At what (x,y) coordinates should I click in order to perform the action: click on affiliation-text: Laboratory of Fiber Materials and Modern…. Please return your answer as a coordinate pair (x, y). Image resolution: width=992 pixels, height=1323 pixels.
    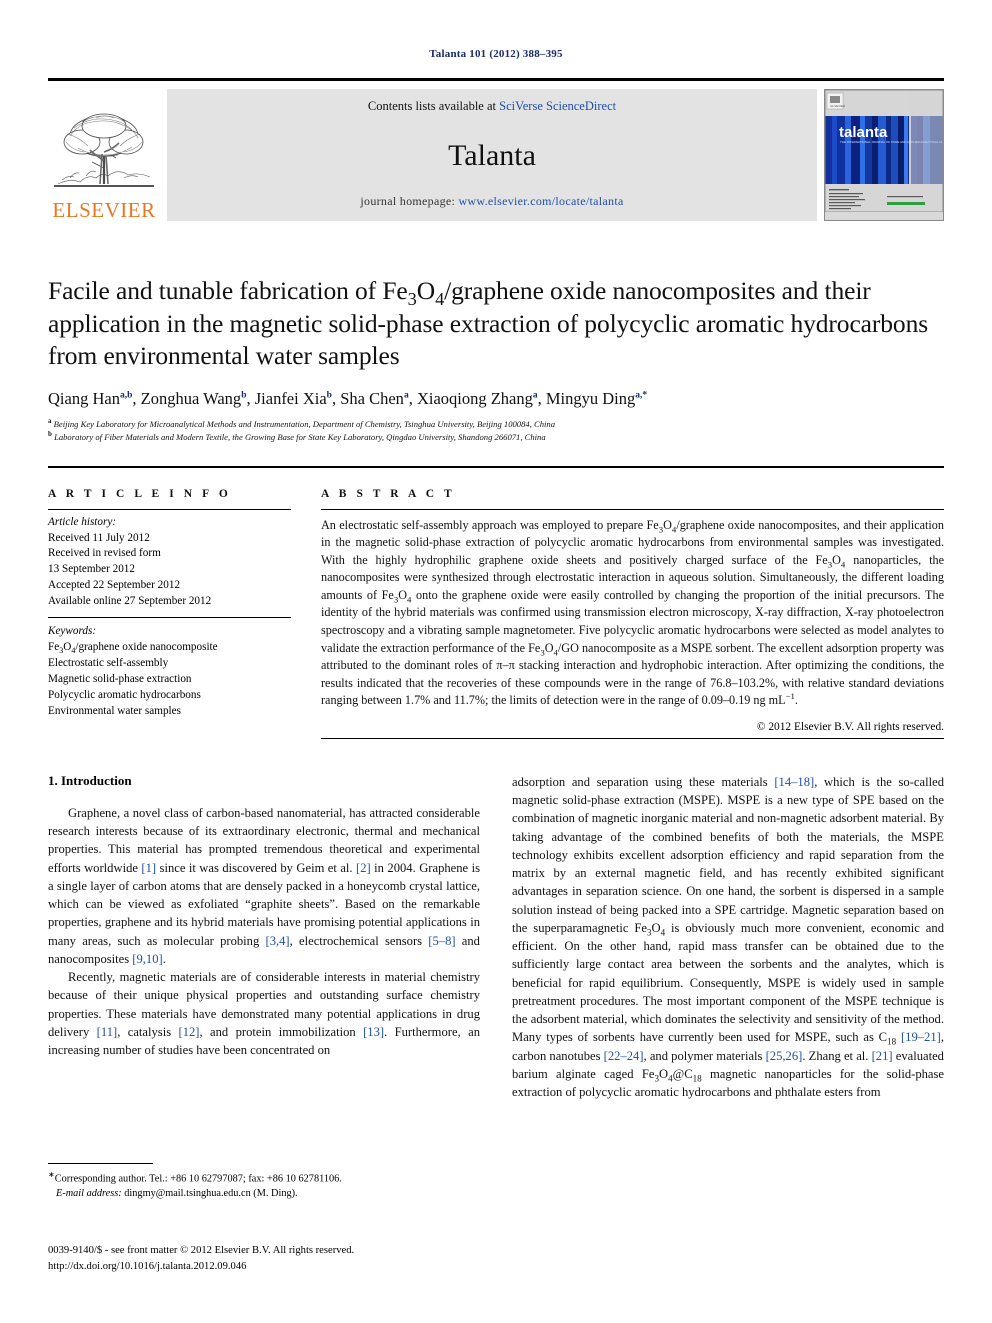
    Looking at the image, I should click on (300, 436).